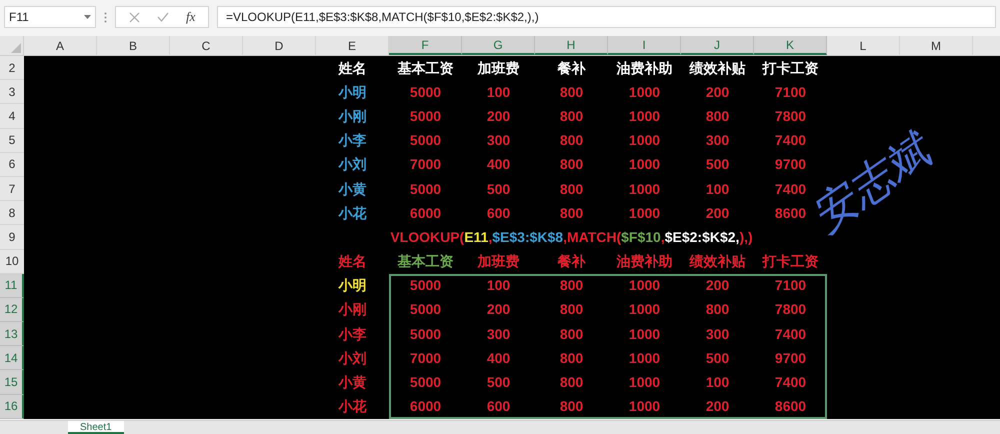 This screenshot has width=1000, height=434. Describe the element at coordinates (12, 92) in the screenshot. I see `row-header: 3` at that location.